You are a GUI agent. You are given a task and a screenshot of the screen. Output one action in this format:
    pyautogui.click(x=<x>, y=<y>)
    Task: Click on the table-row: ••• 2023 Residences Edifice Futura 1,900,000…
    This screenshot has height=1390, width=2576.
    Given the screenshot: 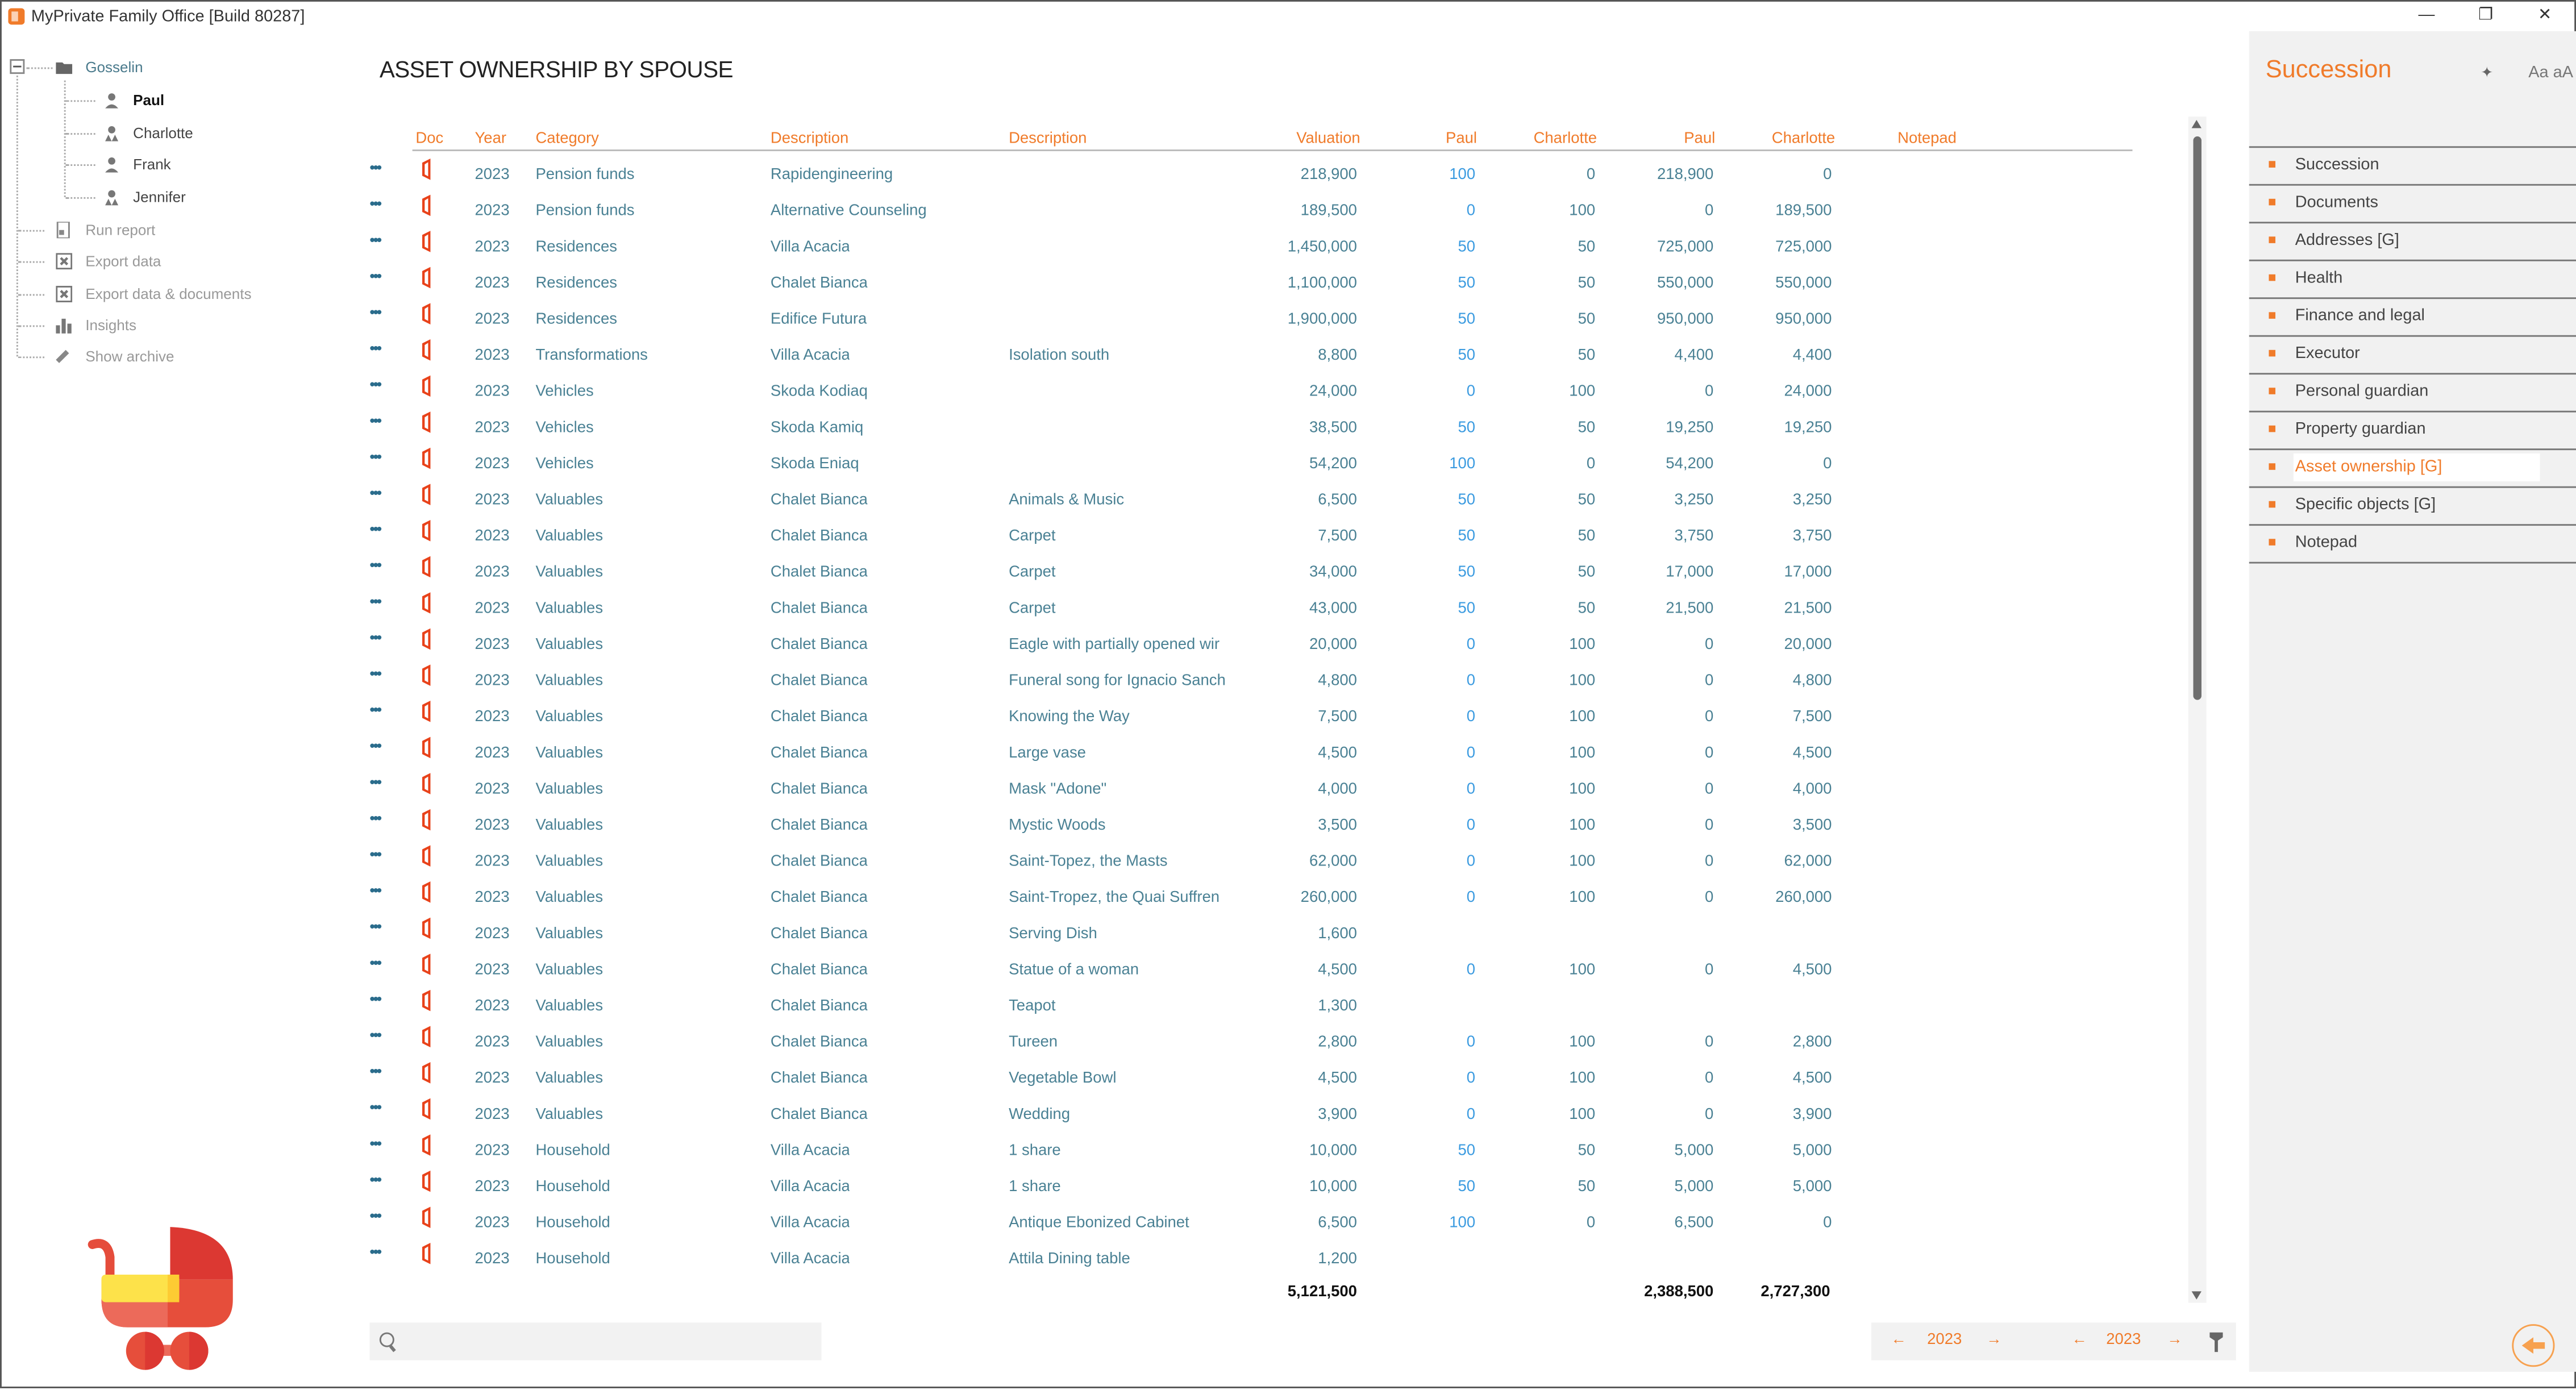 What is the action you would take?
    pyautogui.click(x=1266, y=320)
    